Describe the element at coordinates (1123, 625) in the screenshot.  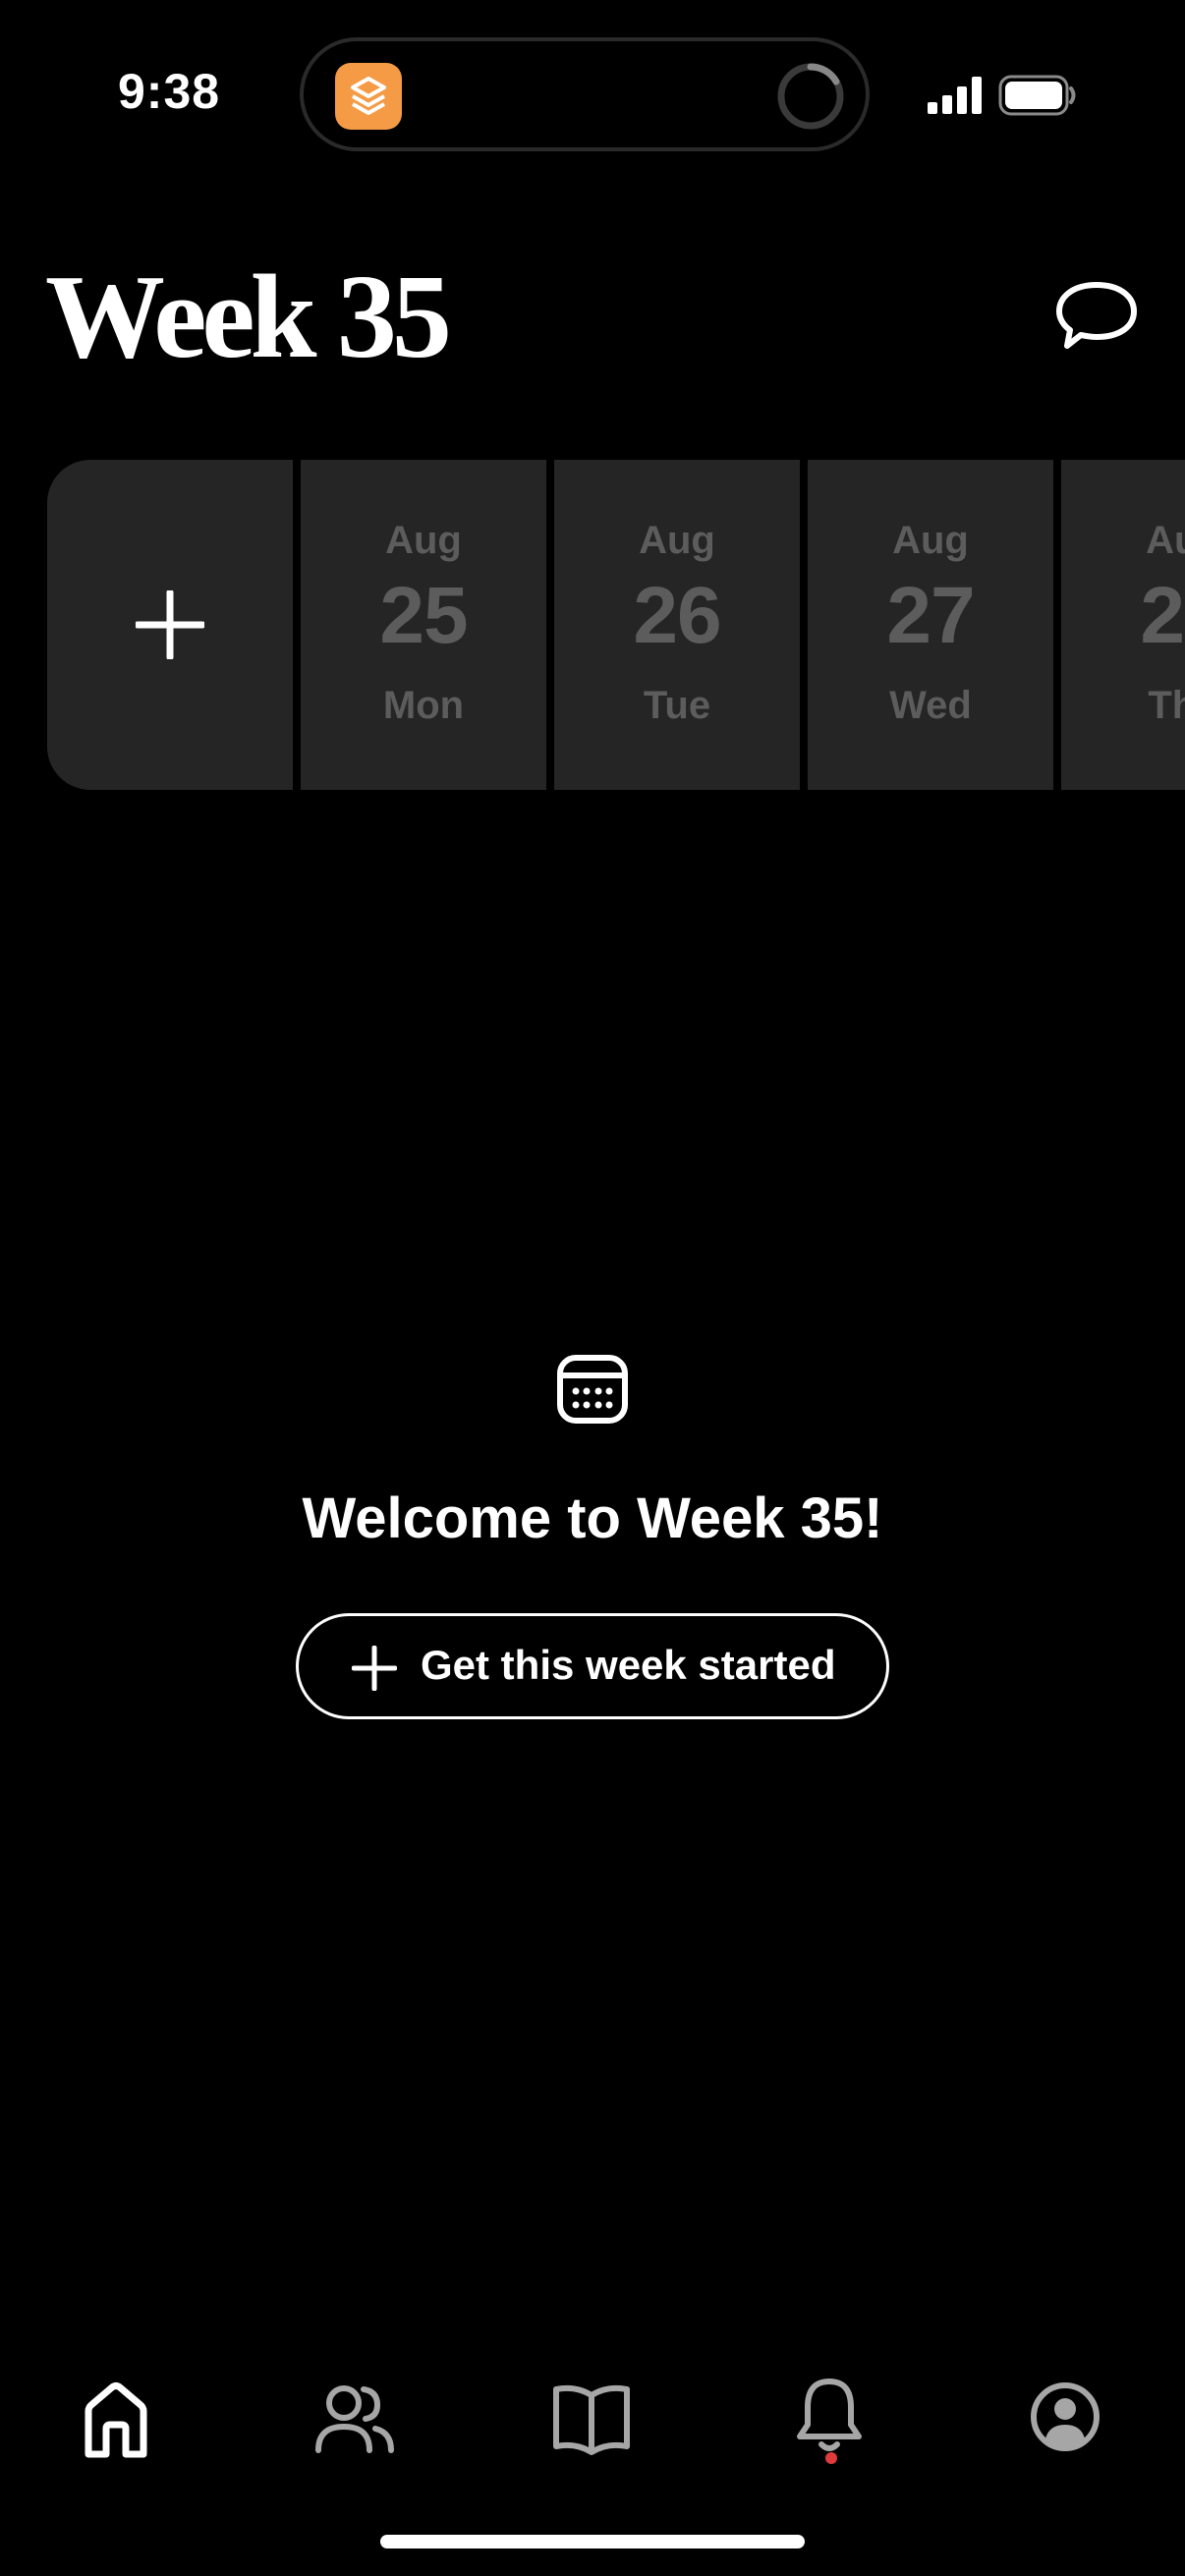
I see `day-card-thu: Aug 28 Thu` at that location.